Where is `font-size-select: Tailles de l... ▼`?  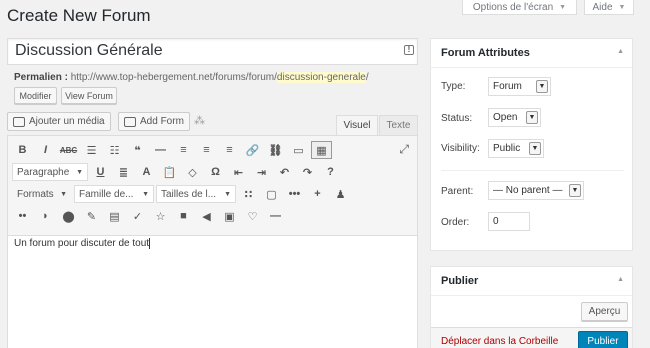
font-size-select: Tailles de l... ▼ is located at coordinates (196, 194).